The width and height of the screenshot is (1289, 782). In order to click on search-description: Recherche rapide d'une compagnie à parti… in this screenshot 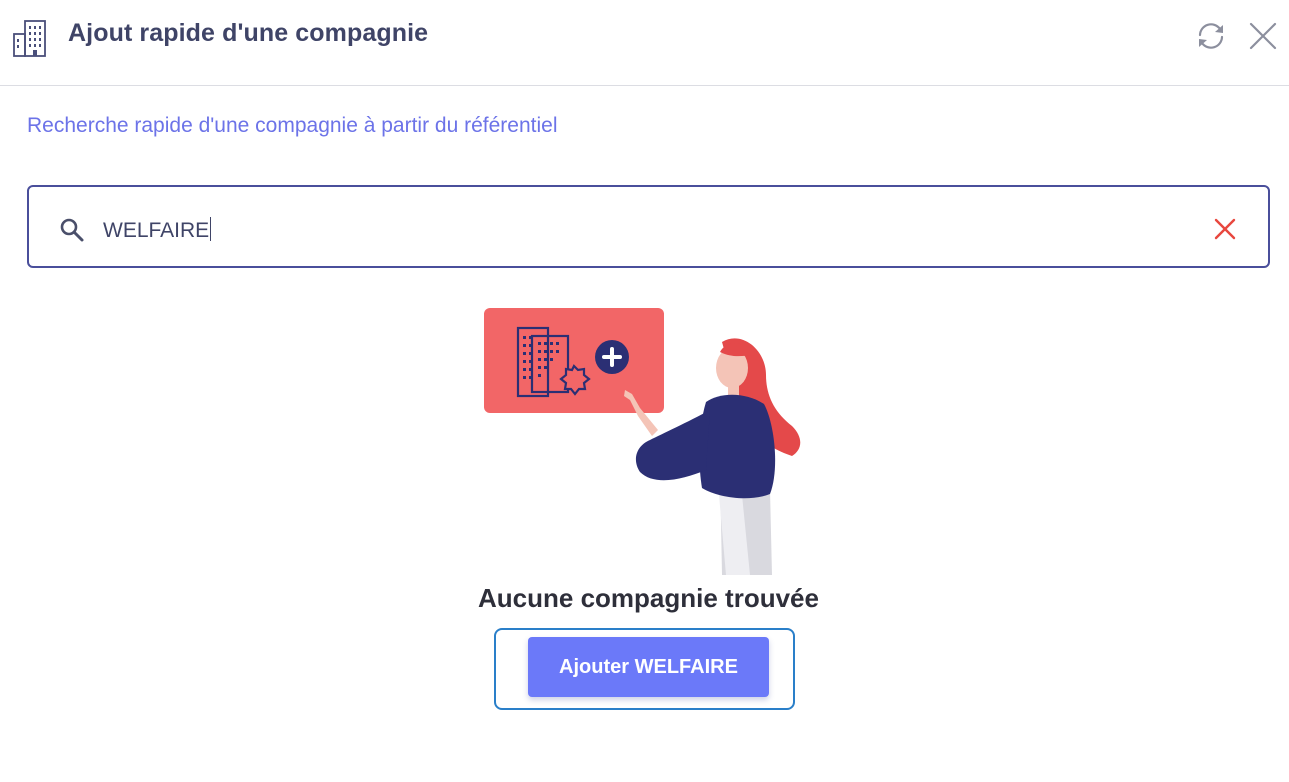, I will do `click(292, 125)`.